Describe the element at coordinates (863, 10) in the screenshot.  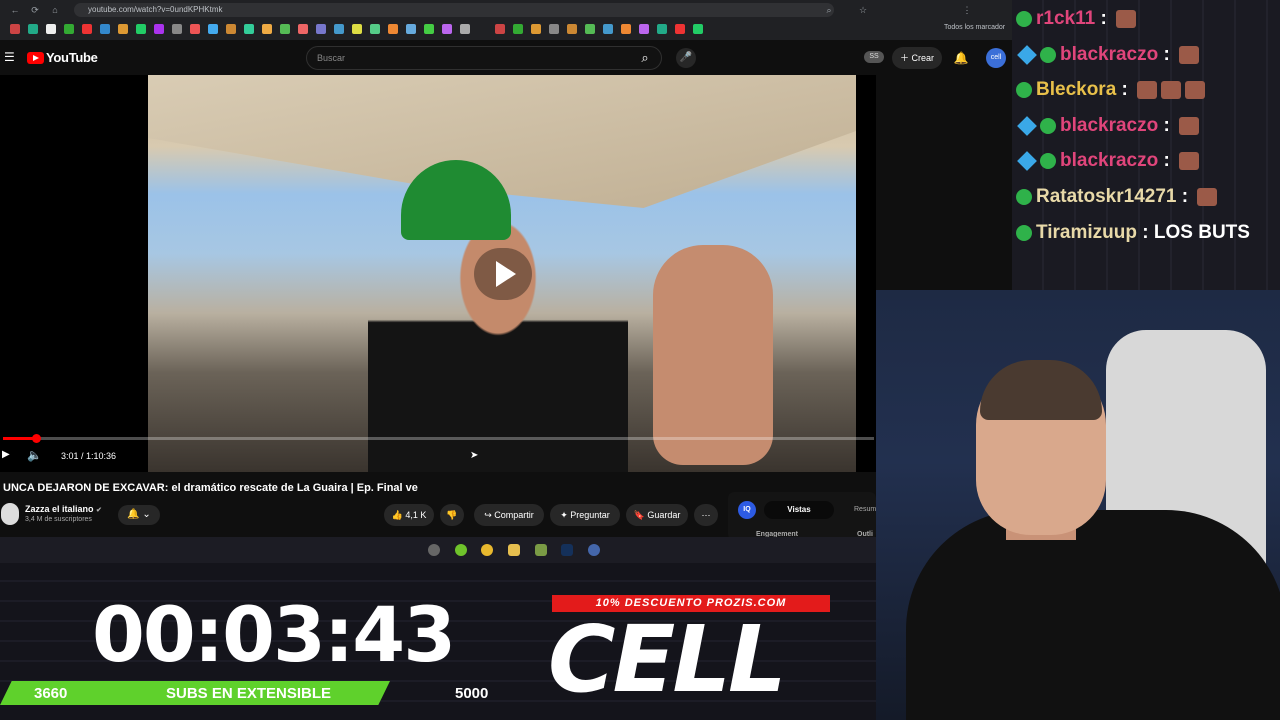
I see `bookmark-star-icon: ☆` at that location.